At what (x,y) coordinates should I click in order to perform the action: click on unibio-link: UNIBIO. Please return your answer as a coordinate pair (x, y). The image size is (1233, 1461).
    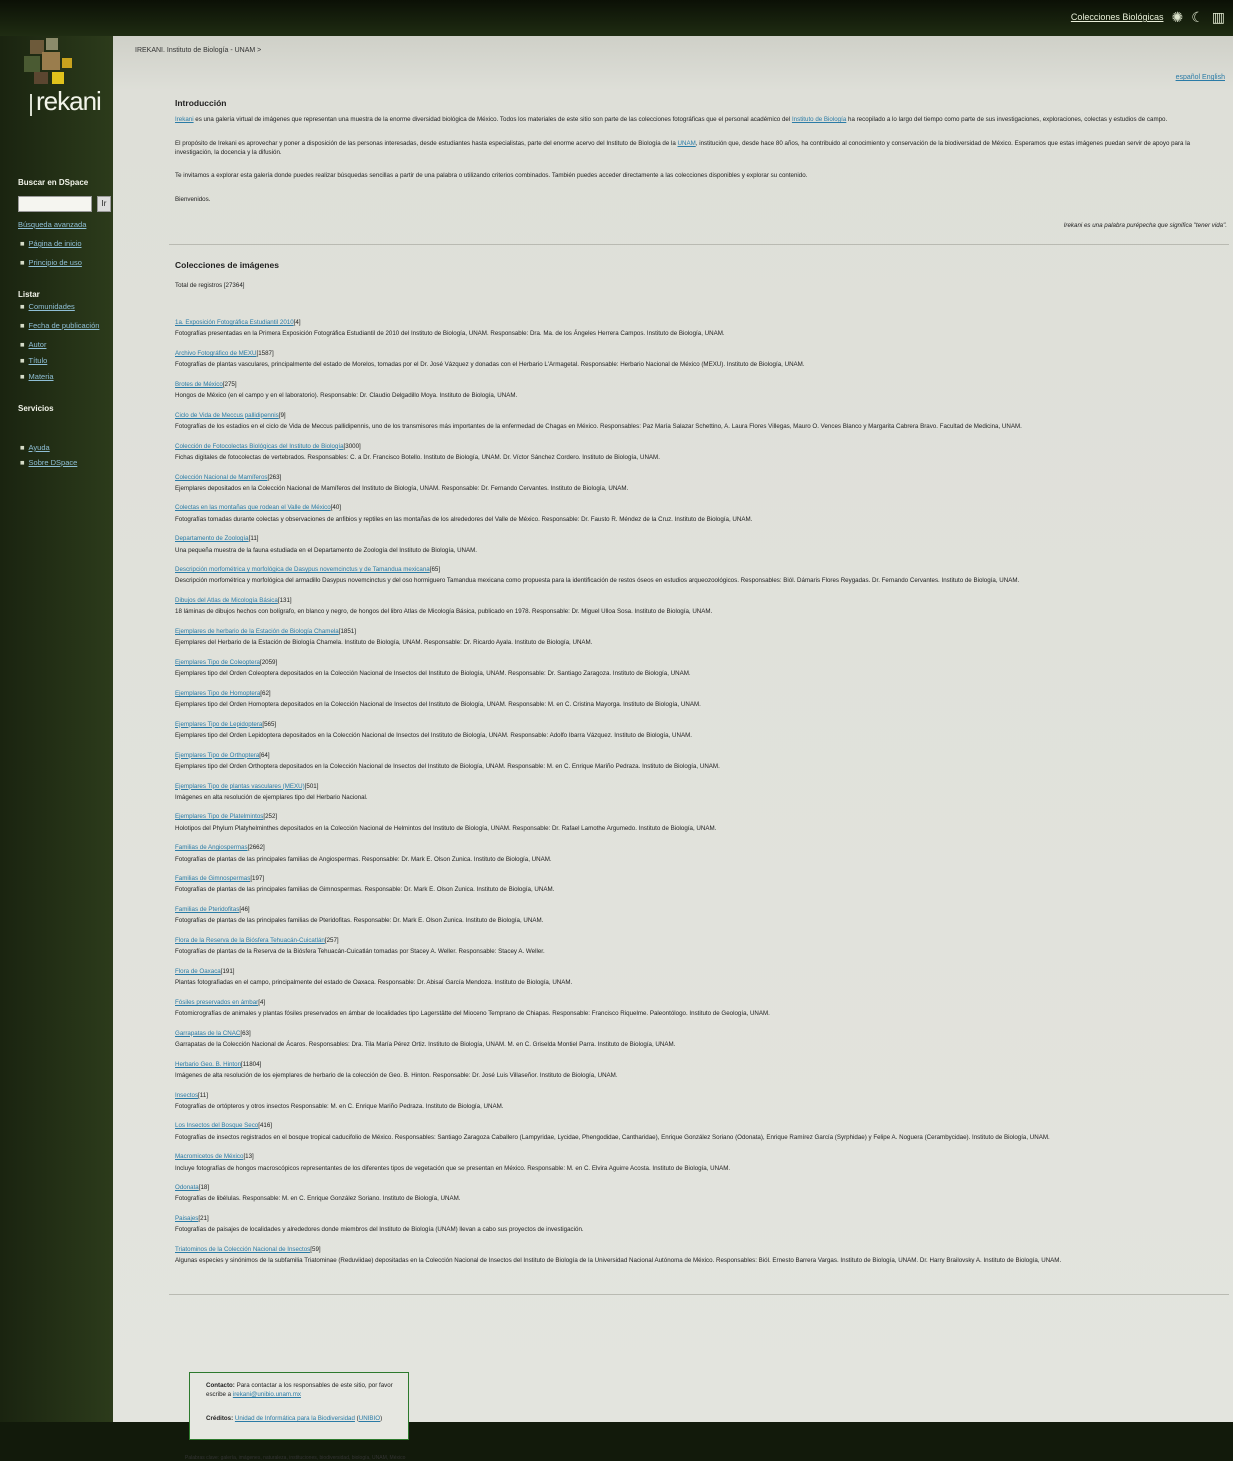
    Looking at the image, I should click on (369, 1418).